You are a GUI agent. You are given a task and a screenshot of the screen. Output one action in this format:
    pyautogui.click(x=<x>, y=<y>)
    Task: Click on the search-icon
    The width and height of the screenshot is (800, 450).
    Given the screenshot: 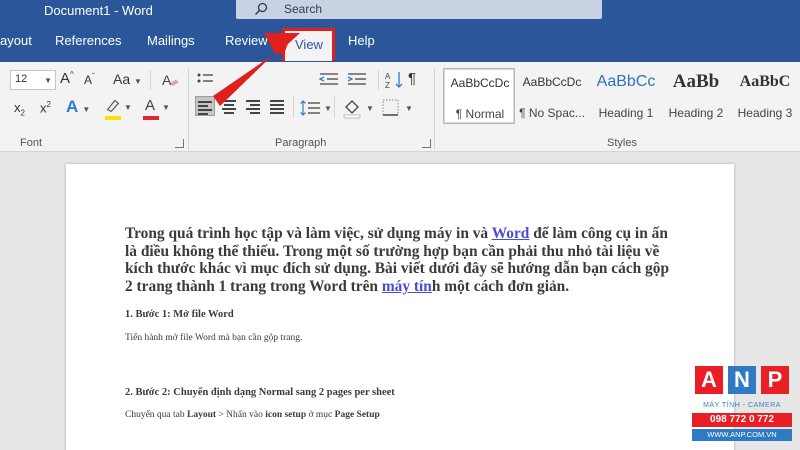 What is the action you would take?
    pyautogui.click(x=261, y=9)
    